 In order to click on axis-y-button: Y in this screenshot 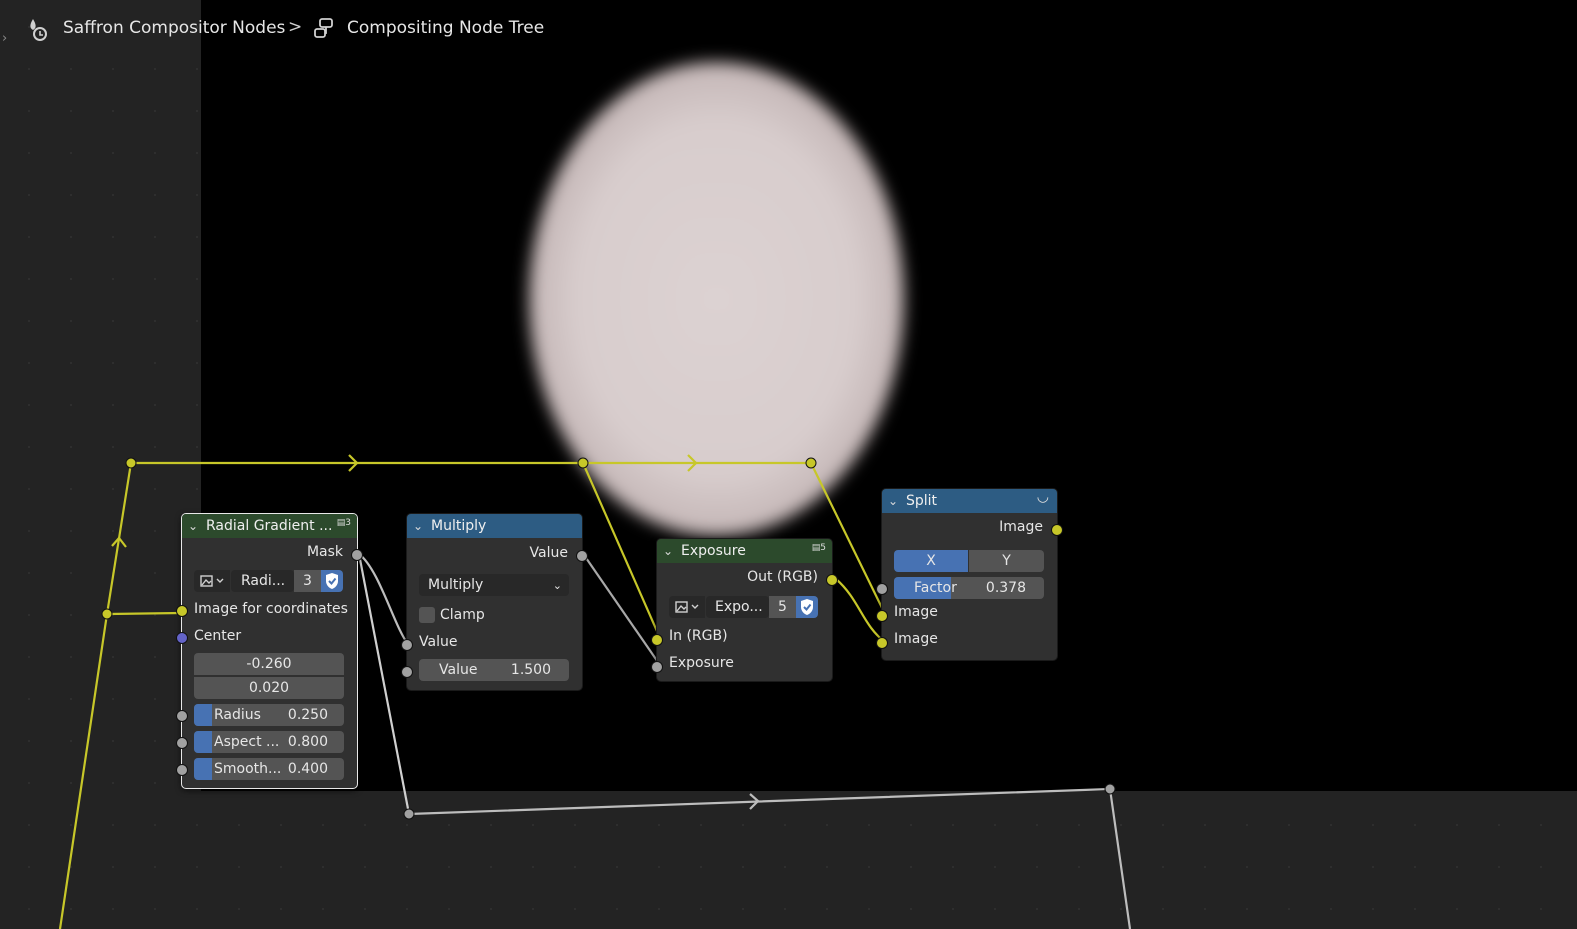, I will do `click(1006, 561)`.